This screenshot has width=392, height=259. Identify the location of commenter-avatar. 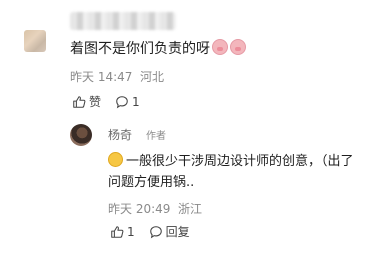
(35, 41).